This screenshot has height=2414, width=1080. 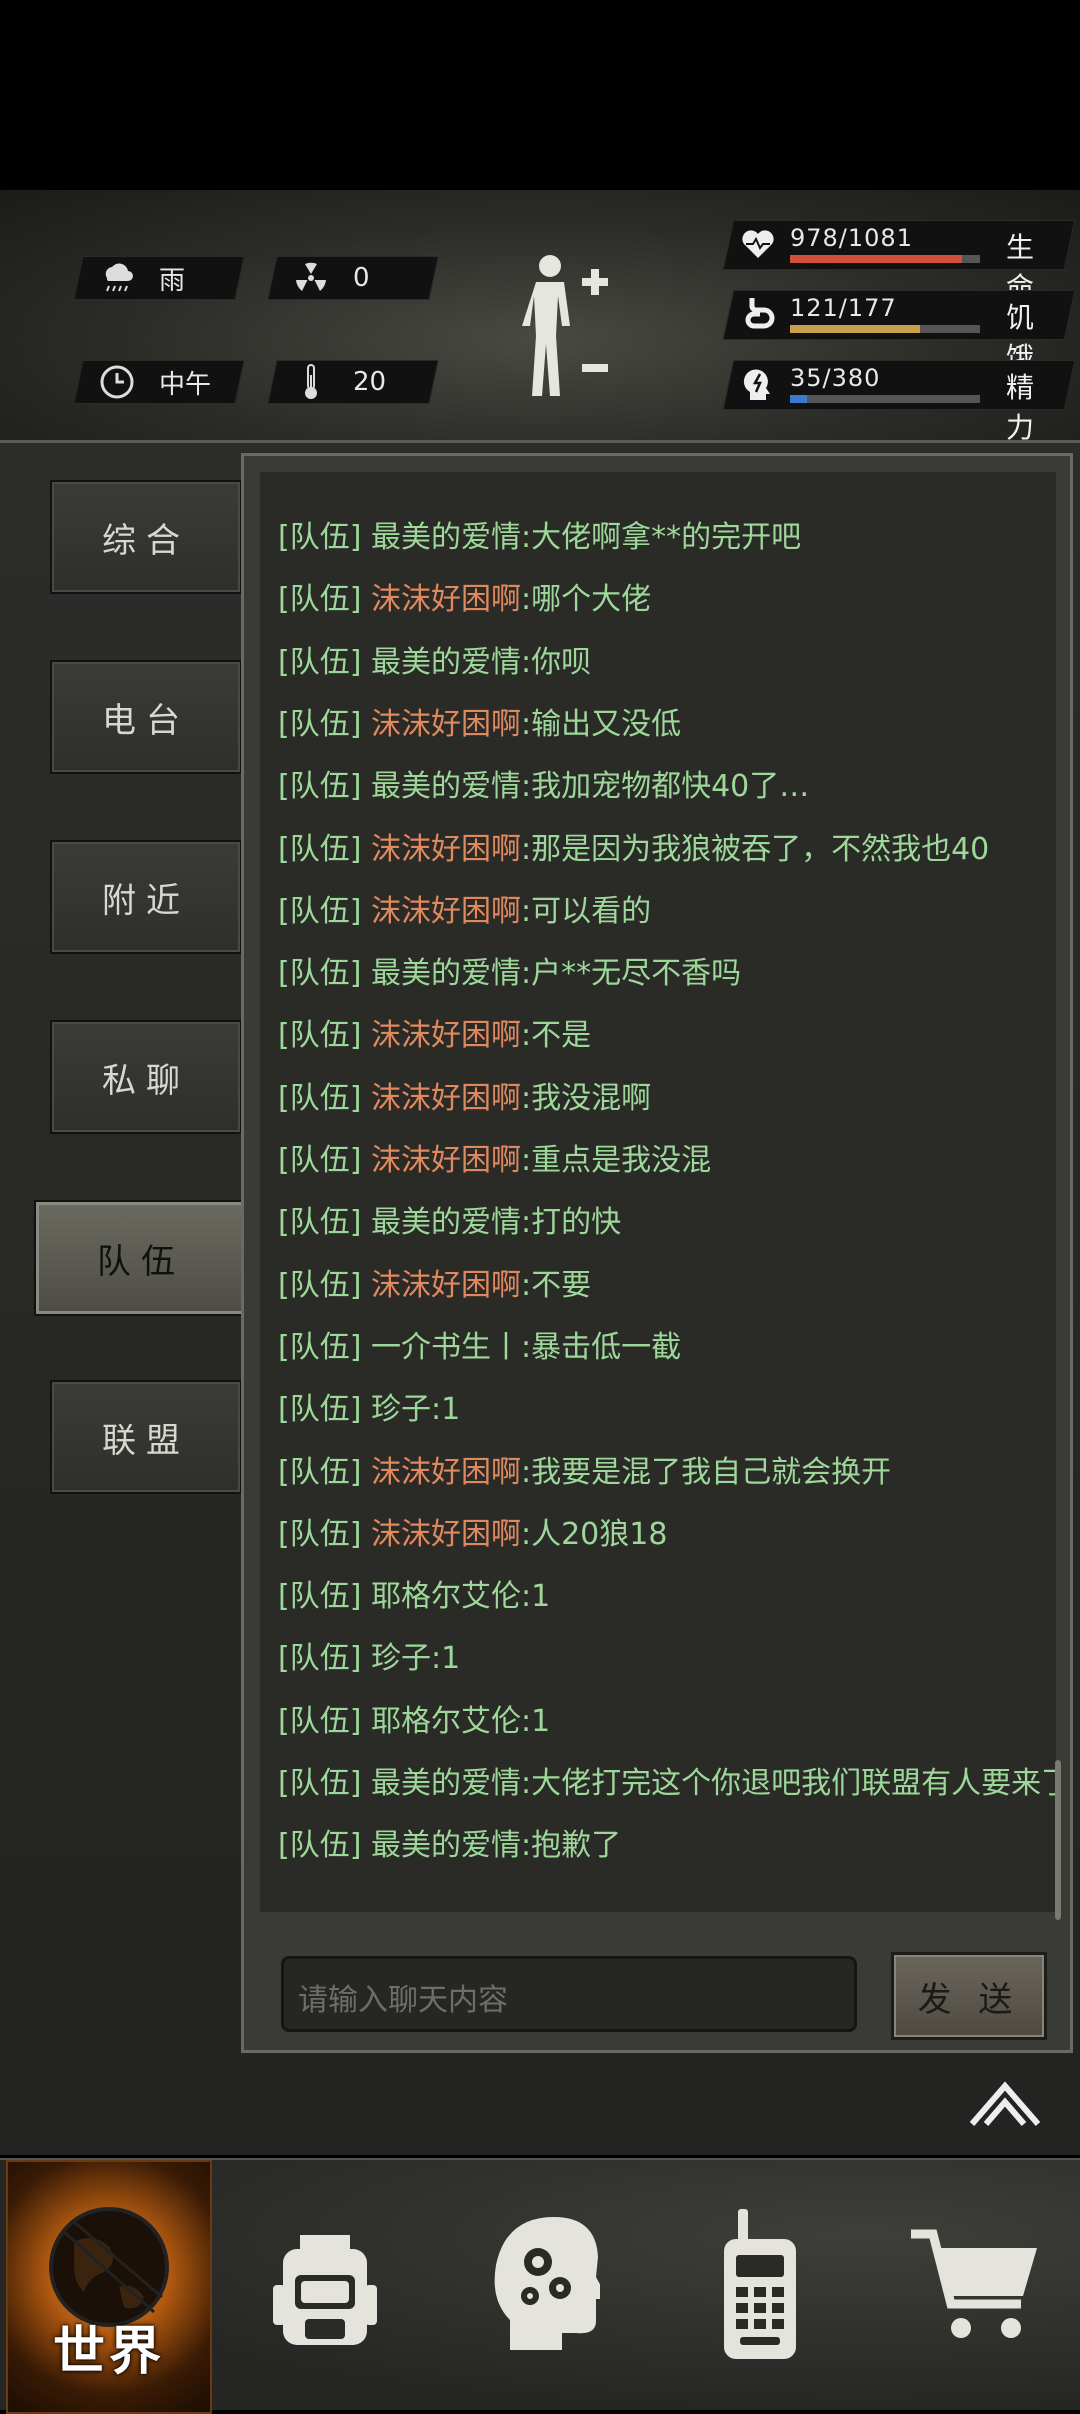 What do you see at coordinates (969, 1996) in the screenshot?
I see `send-button: 发 送` at bounding box center [969, 1996].